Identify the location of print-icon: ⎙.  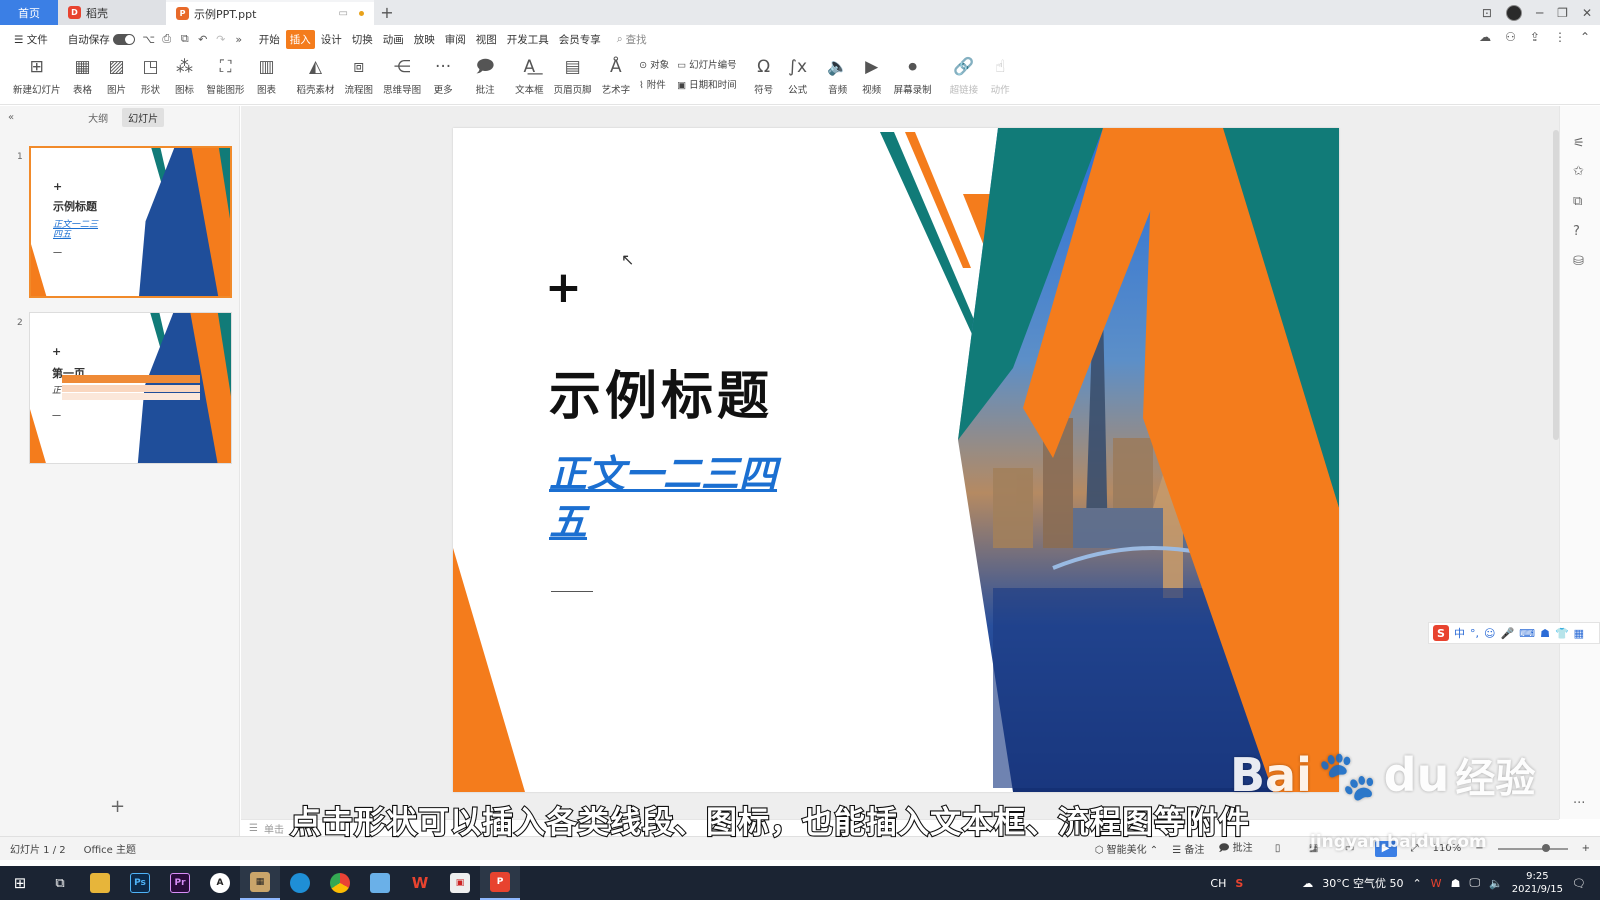
(167, 39).